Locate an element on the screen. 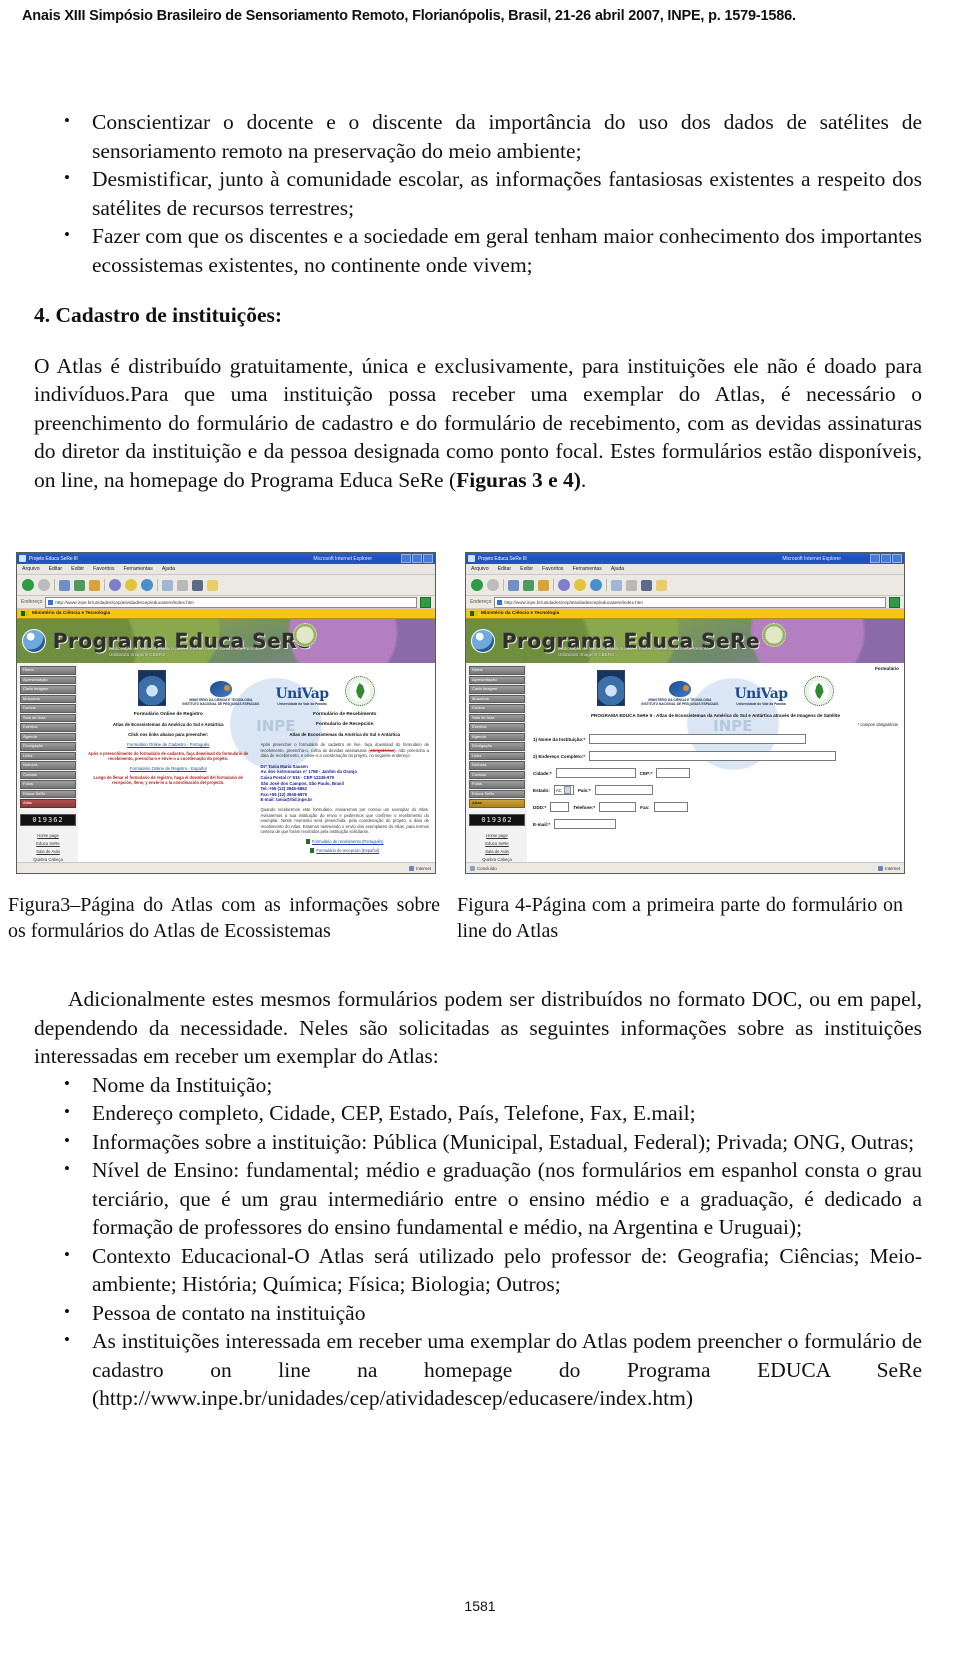 This screenshot has height=1661, width=960. download-recebimento-es: Formulario de recepción (Español) is located at coordinates (345, 850).